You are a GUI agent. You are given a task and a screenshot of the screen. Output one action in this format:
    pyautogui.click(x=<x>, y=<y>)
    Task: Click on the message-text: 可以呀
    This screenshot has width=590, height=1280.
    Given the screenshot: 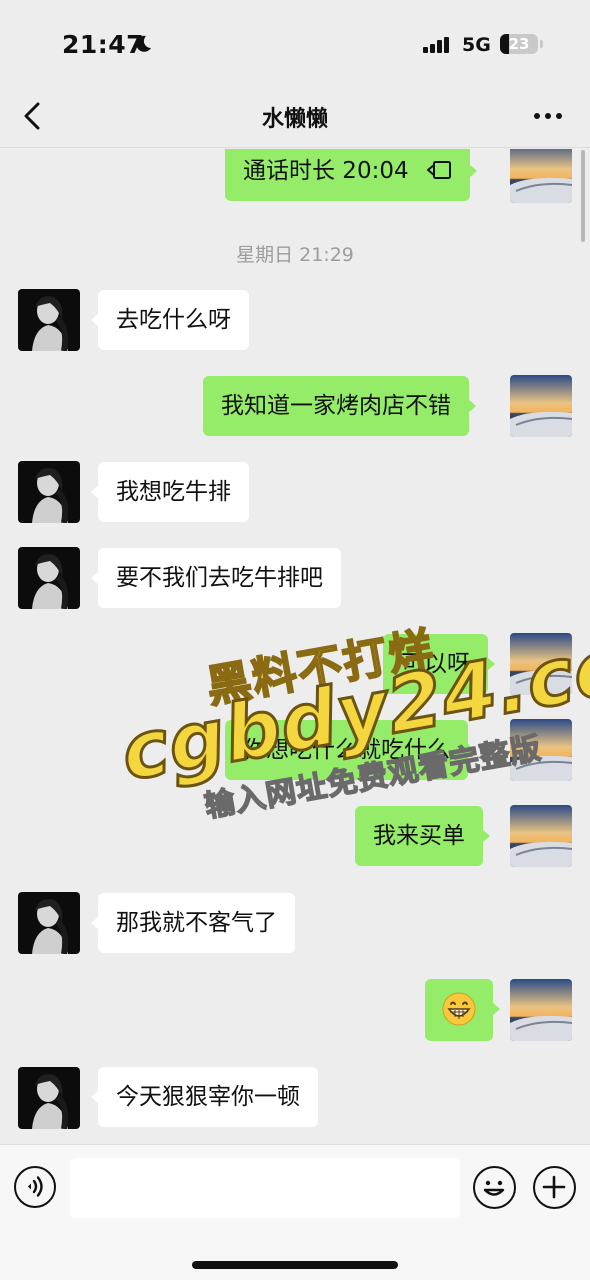 What is the action you would take?
    pyautogui.click(x=435, y=664)
    